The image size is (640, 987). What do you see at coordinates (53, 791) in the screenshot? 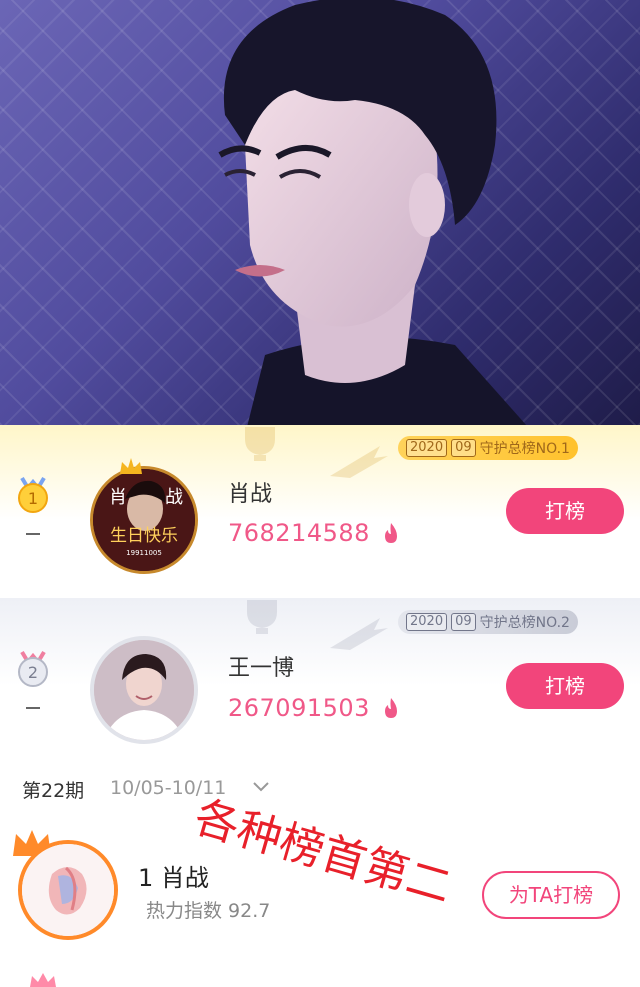
I see `period-label: 第22期` at bounding box center [53, 791].